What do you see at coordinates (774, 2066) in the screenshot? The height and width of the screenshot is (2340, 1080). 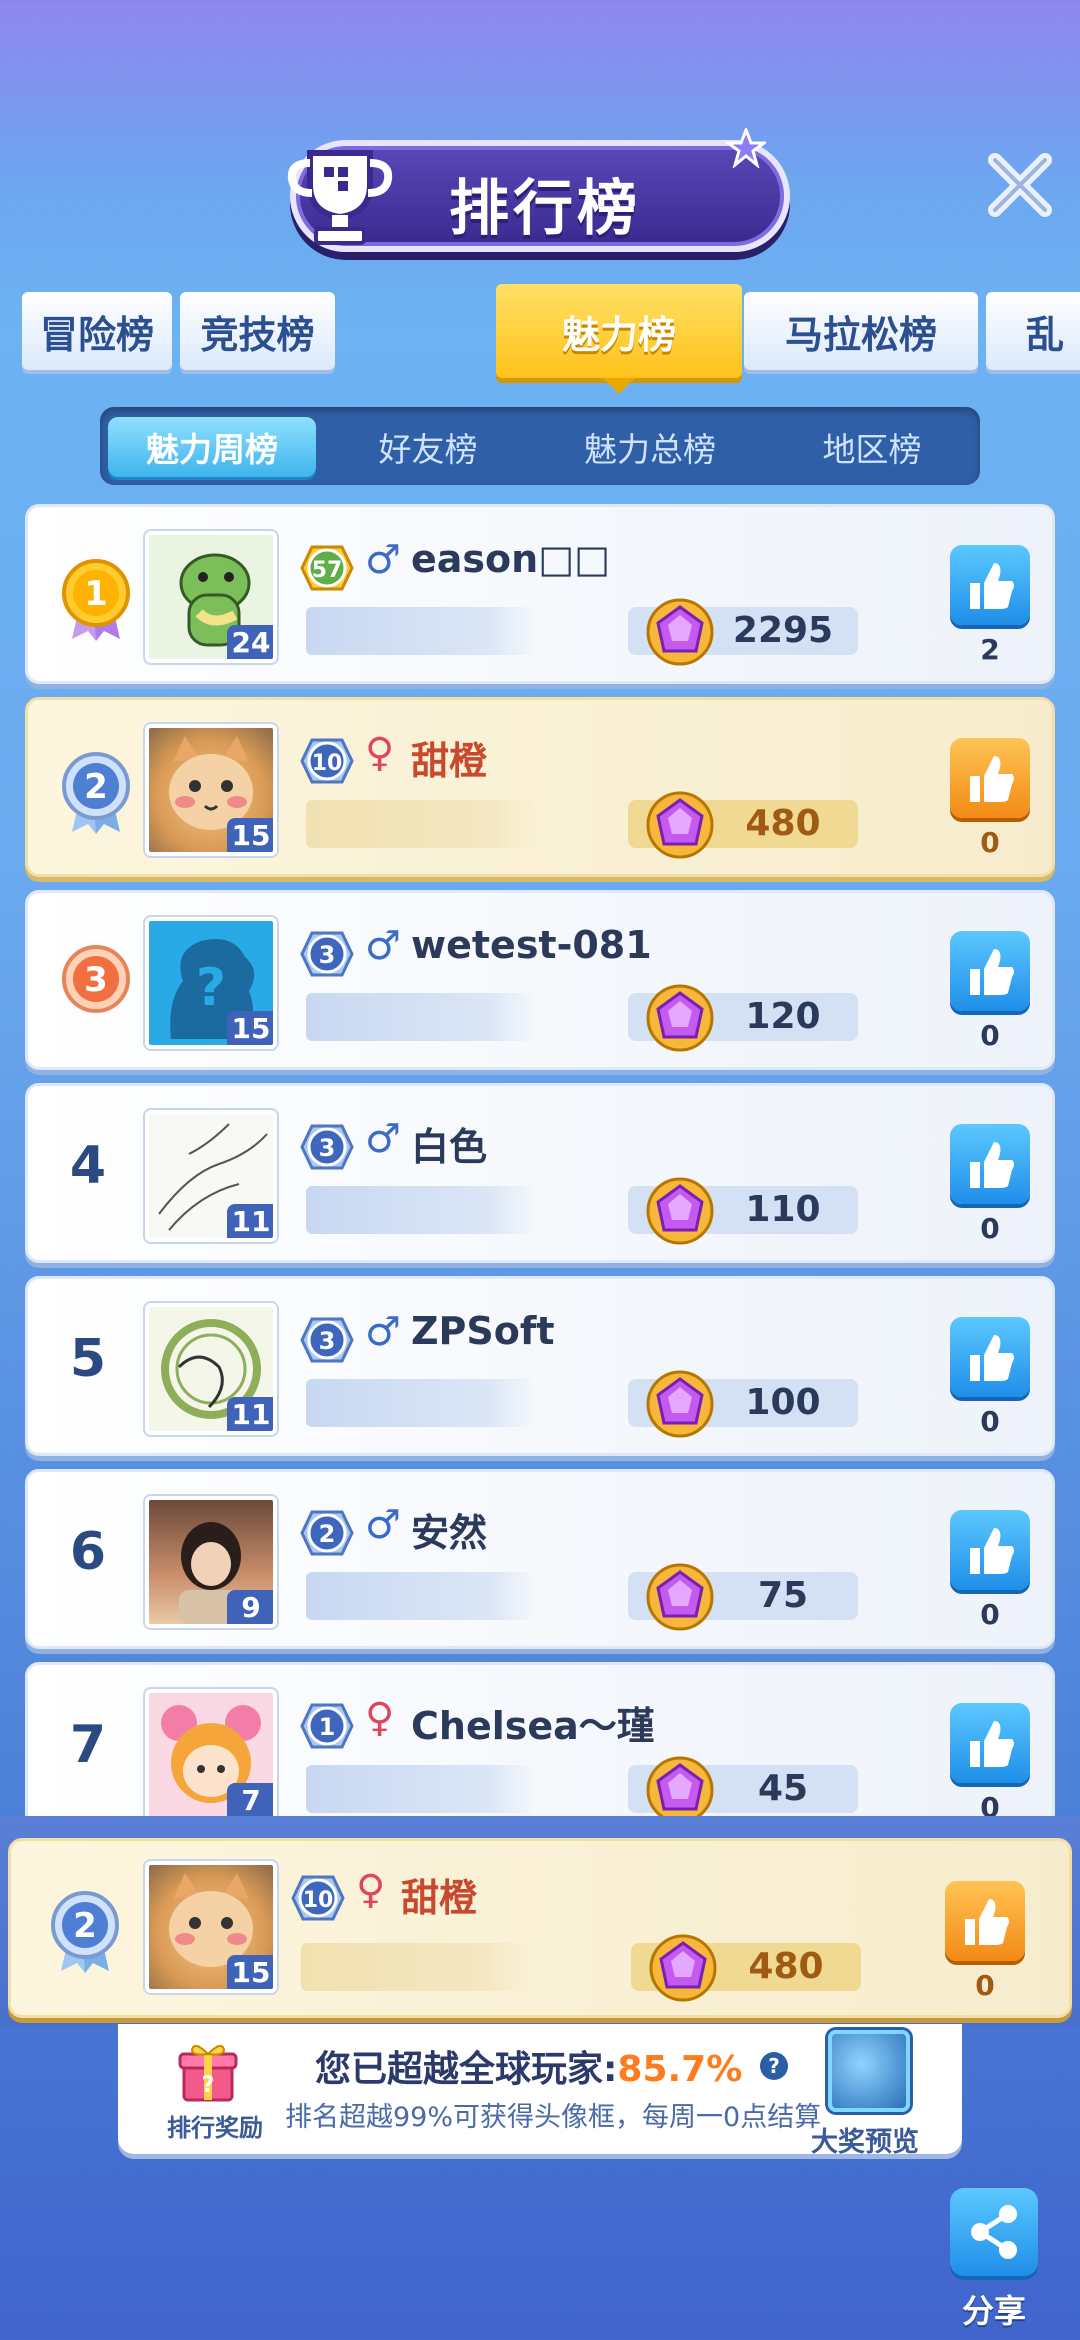 I see `help-icon: ?` at bounding box center [774, 2066].